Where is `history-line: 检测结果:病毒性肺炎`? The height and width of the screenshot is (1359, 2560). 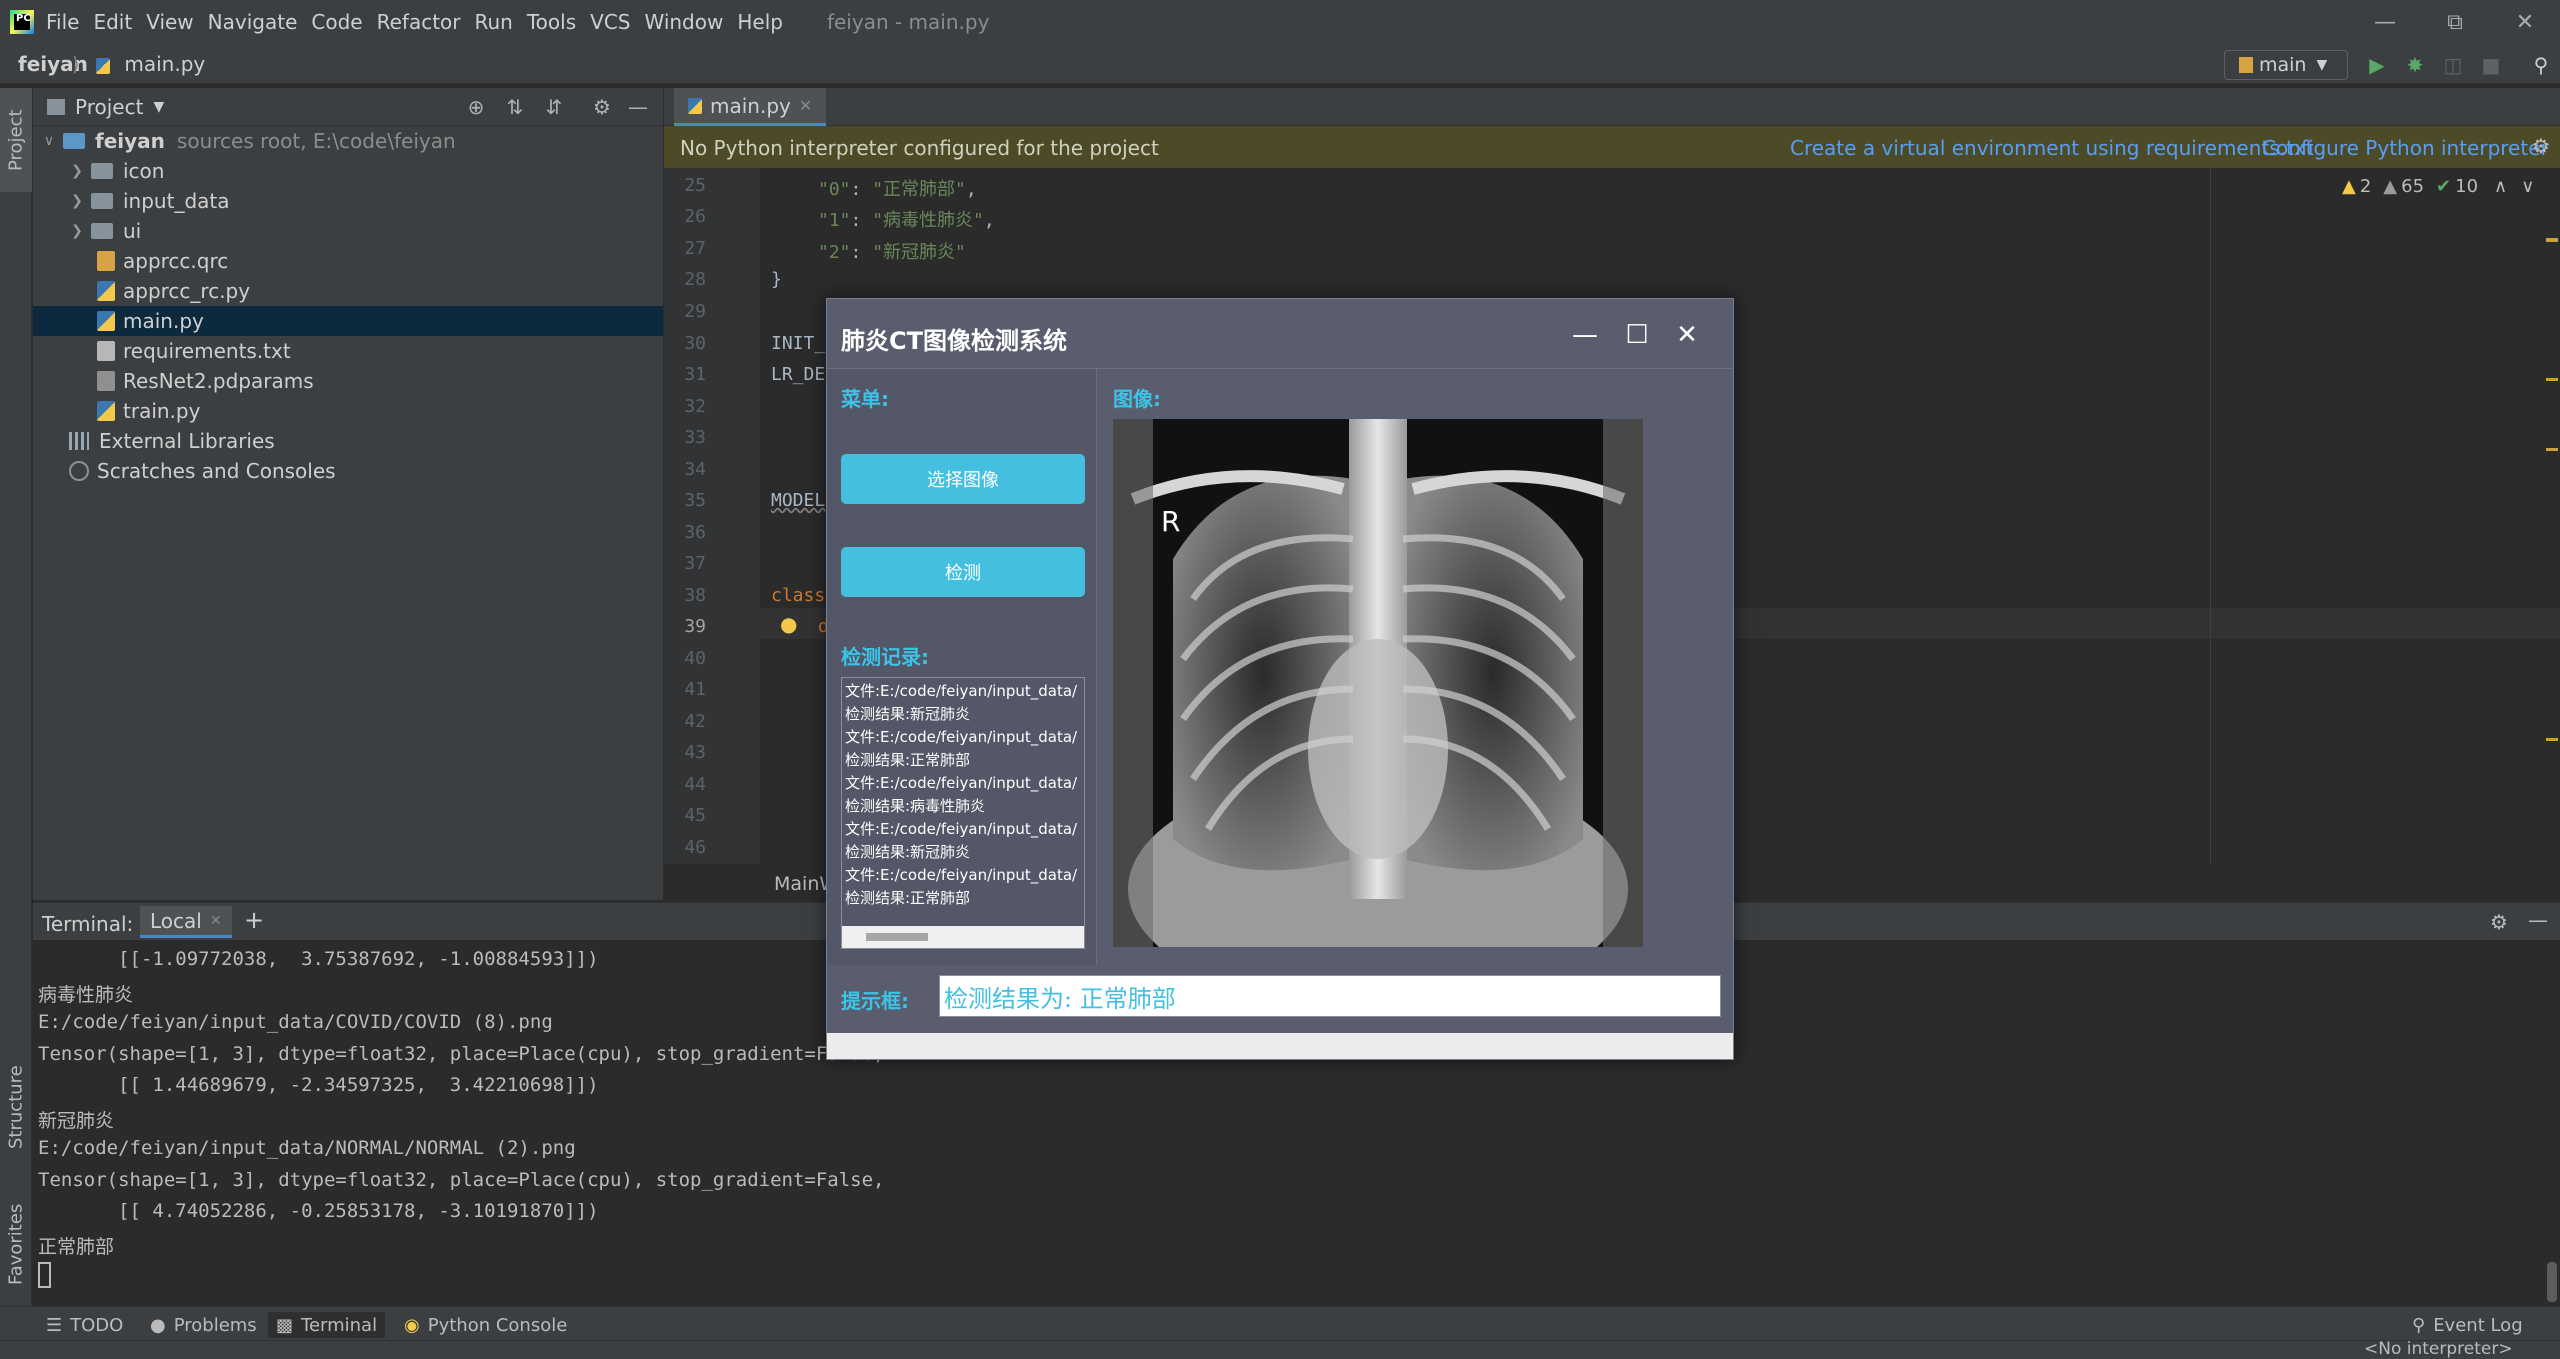 history-line: 检测结果:病毒性肺炎 is located at coordinates (915, 806).